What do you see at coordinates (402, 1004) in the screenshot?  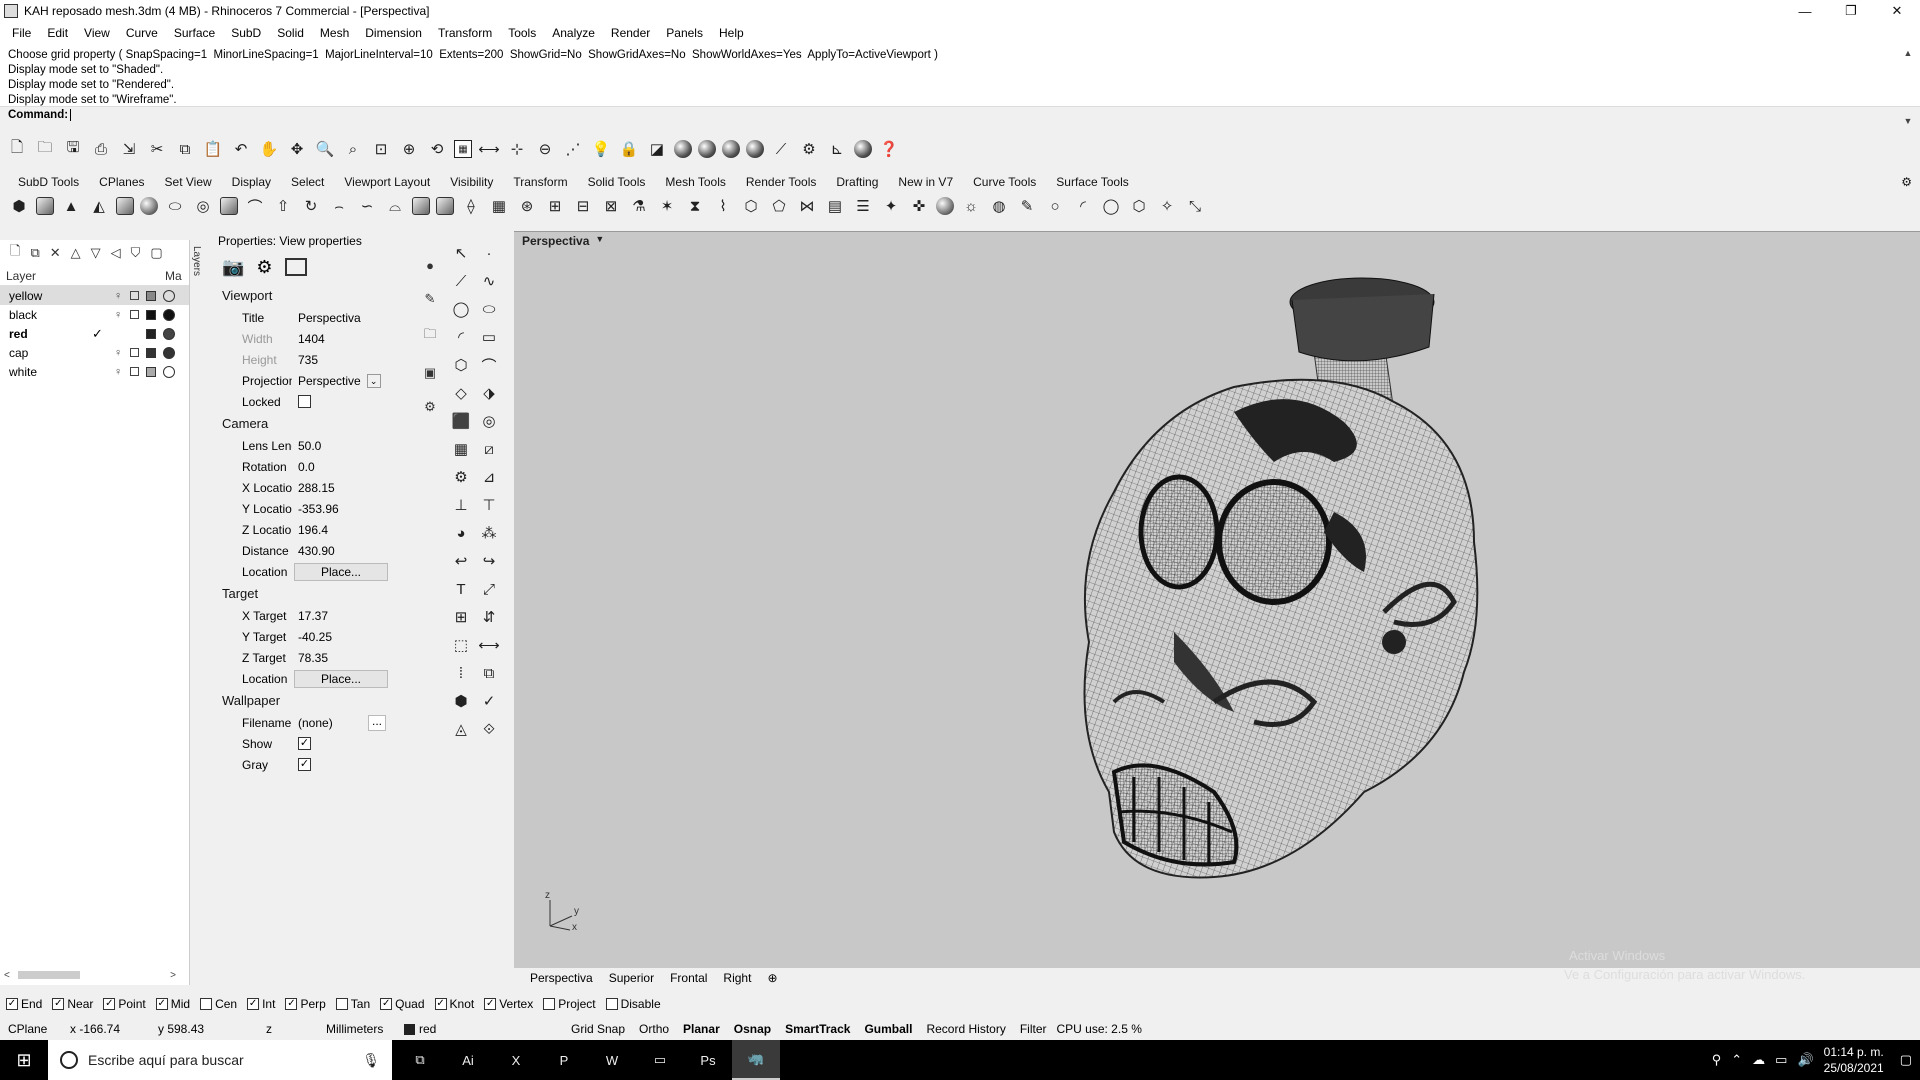 I see `osnap-quad: ✓ Quad` at bounding box center [402, 1004].